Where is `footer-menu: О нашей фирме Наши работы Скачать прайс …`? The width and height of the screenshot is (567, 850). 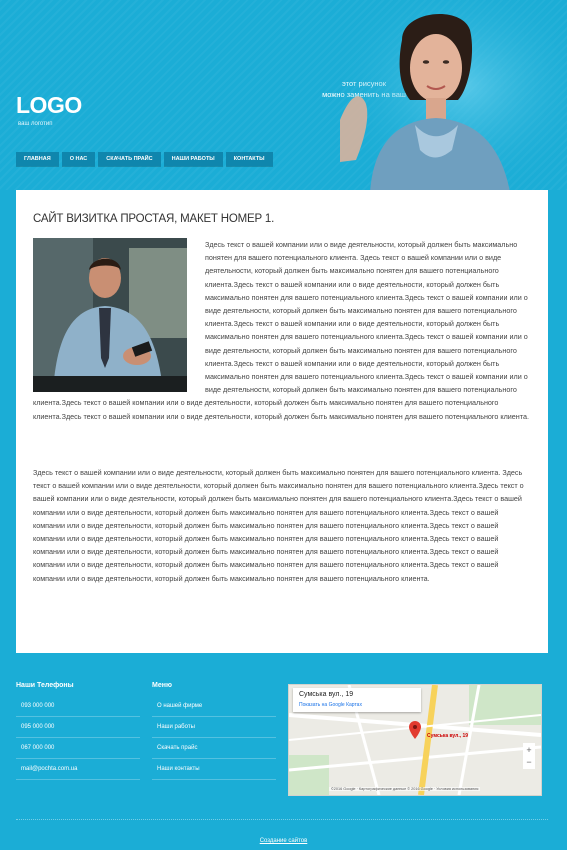
footer-menu: О нашей фирме Наши работы Скачать прайс … is located at coordinates (214, 738).